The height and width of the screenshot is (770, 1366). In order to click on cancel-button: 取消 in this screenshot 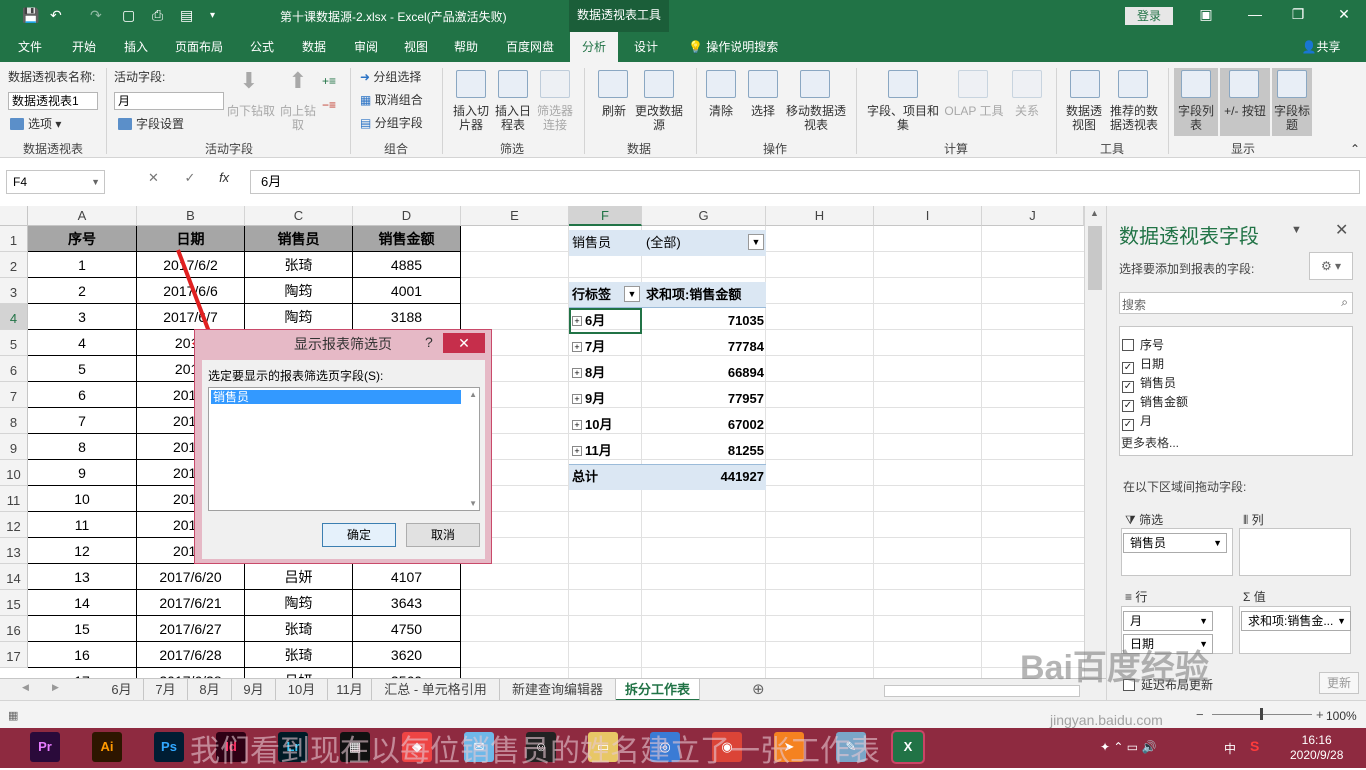, I will do `click(443, 535)`.